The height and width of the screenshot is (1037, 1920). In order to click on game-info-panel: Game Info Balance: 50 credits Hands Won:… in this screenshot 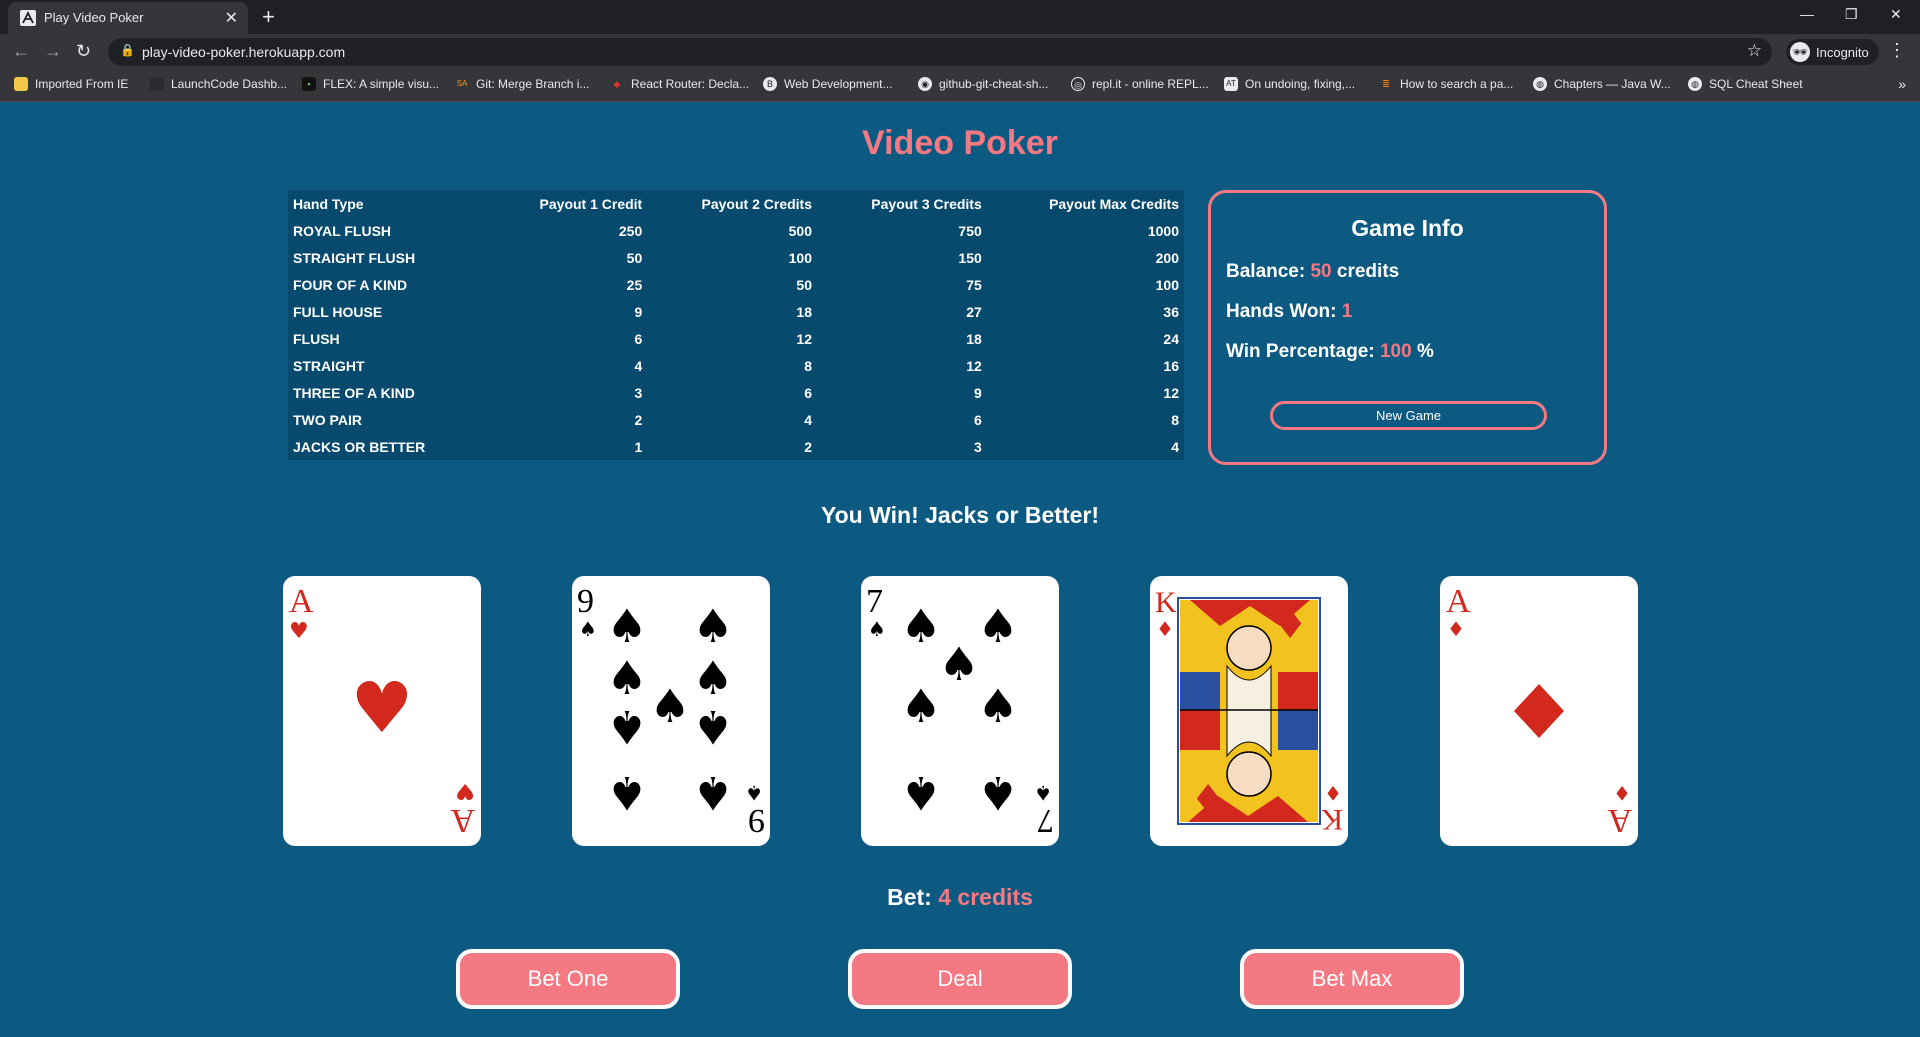, I will do `click(1407, 327)`.